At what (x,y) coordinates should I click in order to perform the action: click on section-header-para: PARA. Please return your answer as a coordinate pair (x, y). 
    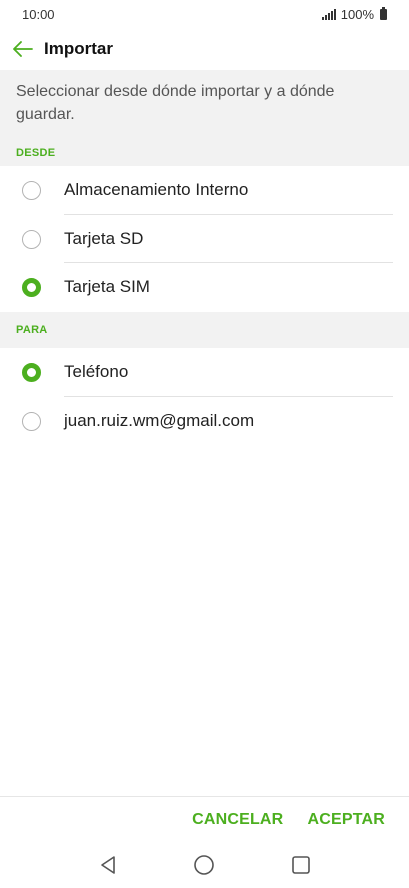
    Looking at the image, I should click on (204, 330).